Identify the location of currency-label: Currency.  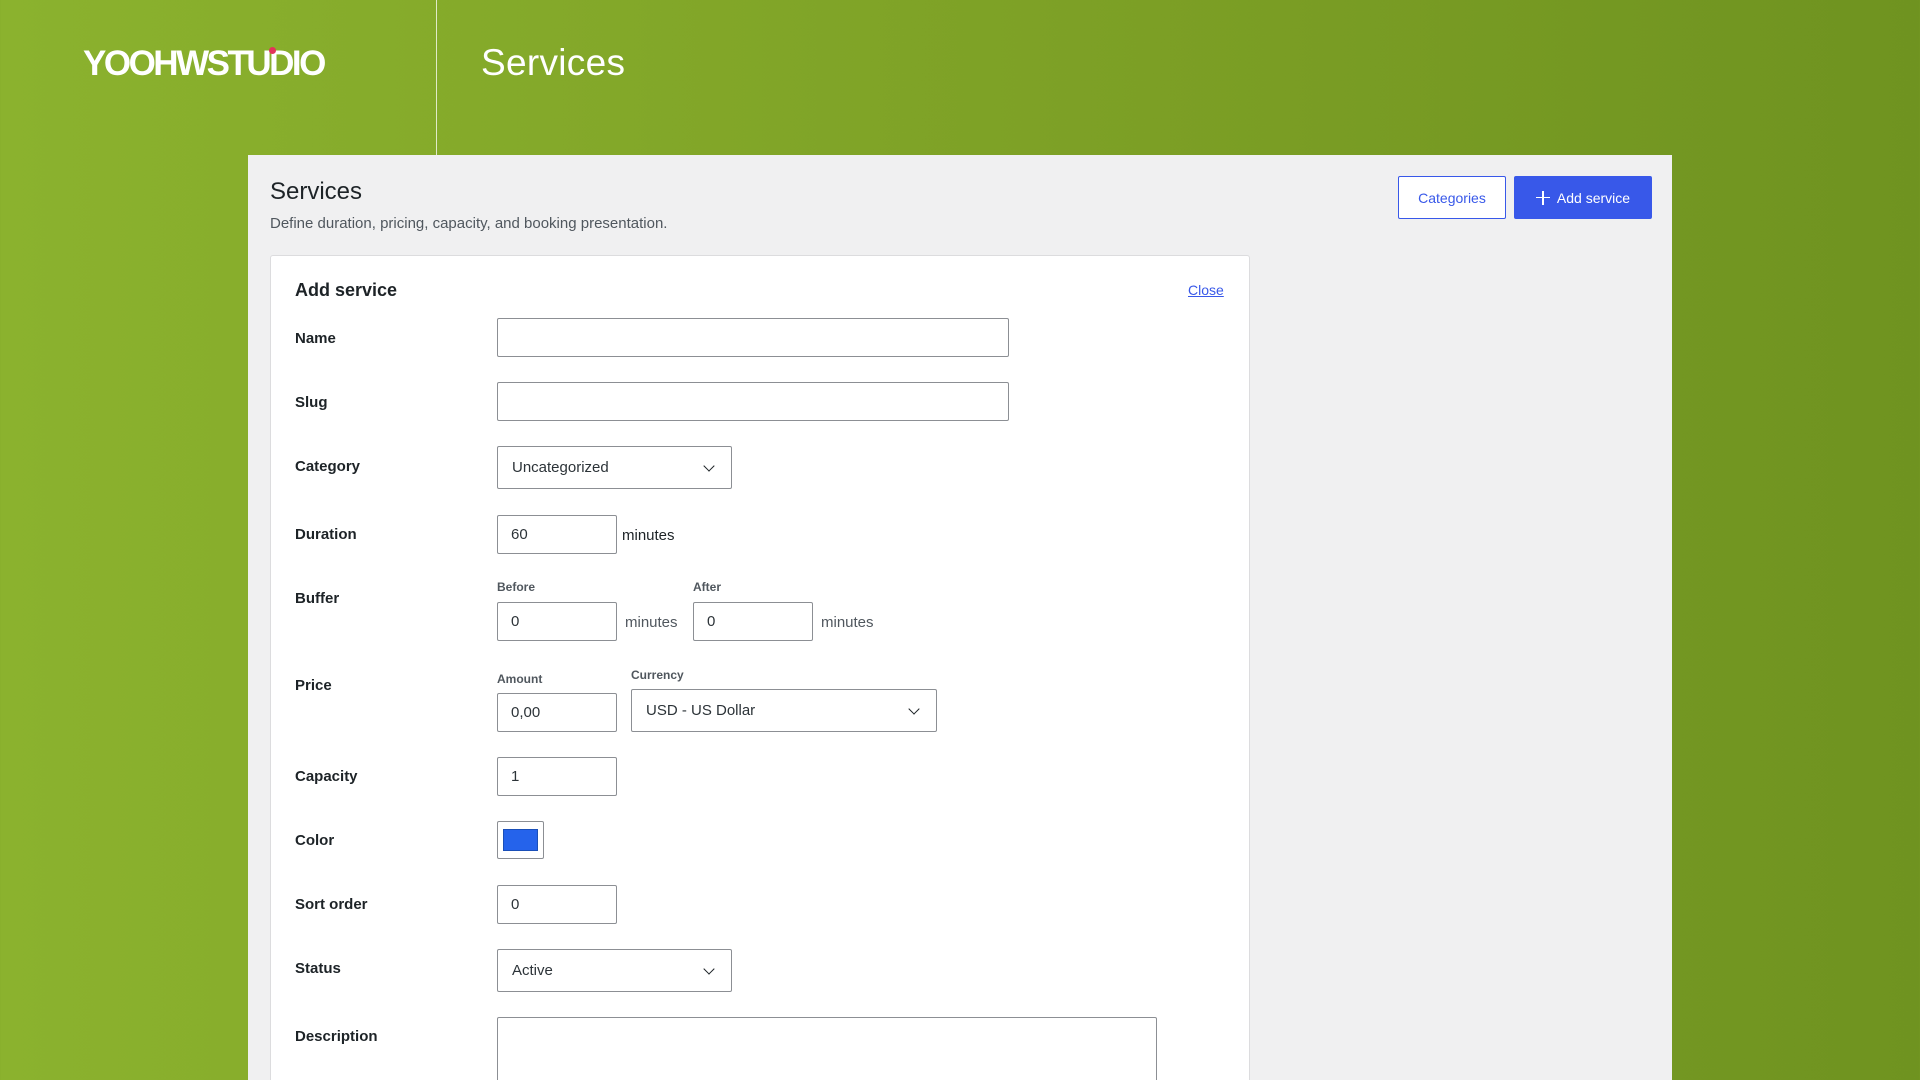
(657, 675).